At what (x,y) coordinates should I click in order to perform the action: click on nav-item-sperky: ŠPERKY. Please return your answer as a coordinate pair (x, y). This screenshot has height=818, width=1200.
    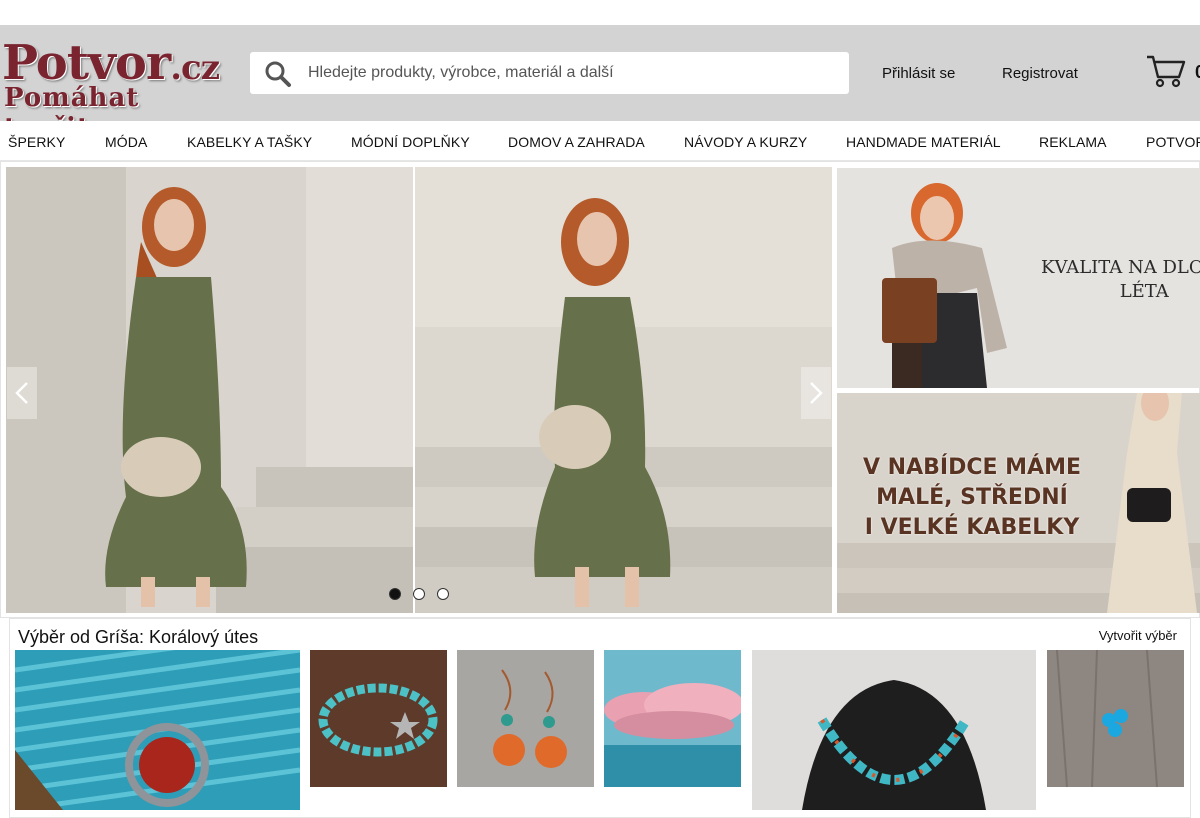
    Looking at the image, I should click on (36, 142).